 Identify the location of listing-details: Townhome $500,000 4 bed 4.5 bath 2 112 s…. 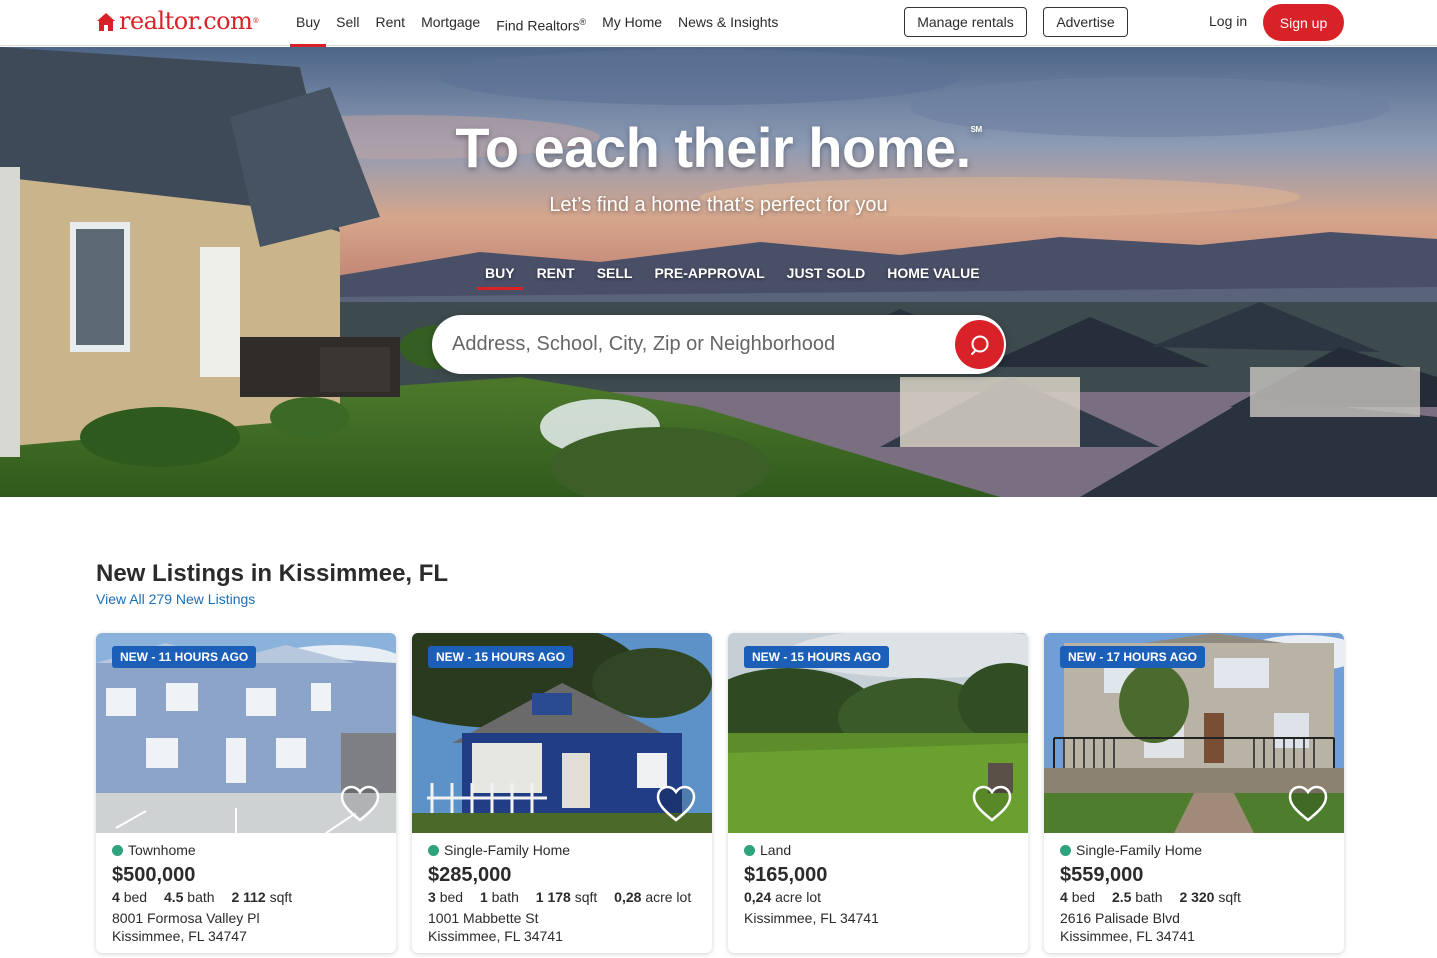
(247, 893).